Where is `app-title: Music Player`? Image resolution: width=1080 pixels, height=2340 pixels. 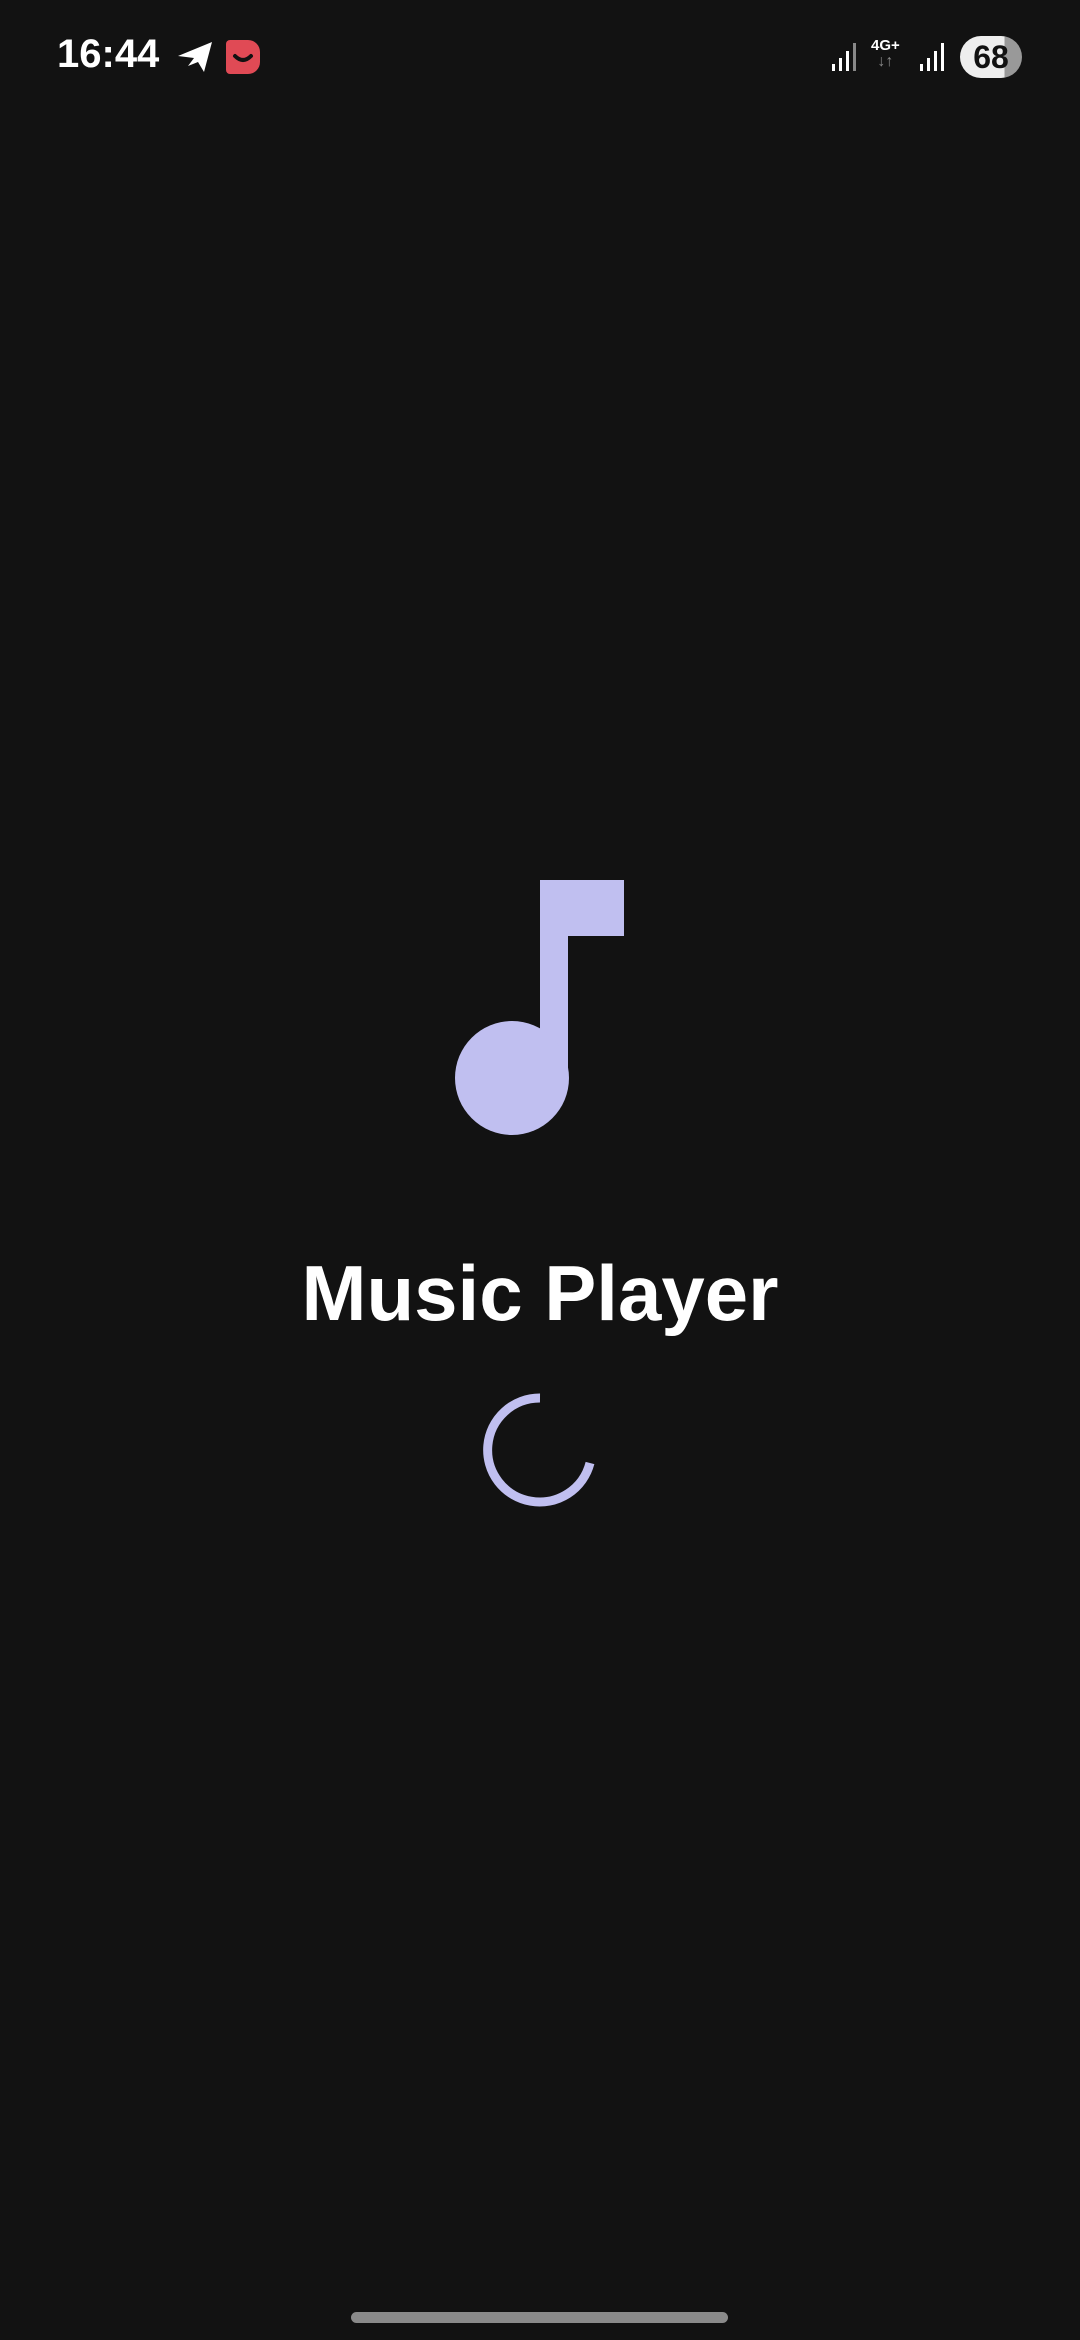
app-title: Music Player is located at coordinates (540, 1293).